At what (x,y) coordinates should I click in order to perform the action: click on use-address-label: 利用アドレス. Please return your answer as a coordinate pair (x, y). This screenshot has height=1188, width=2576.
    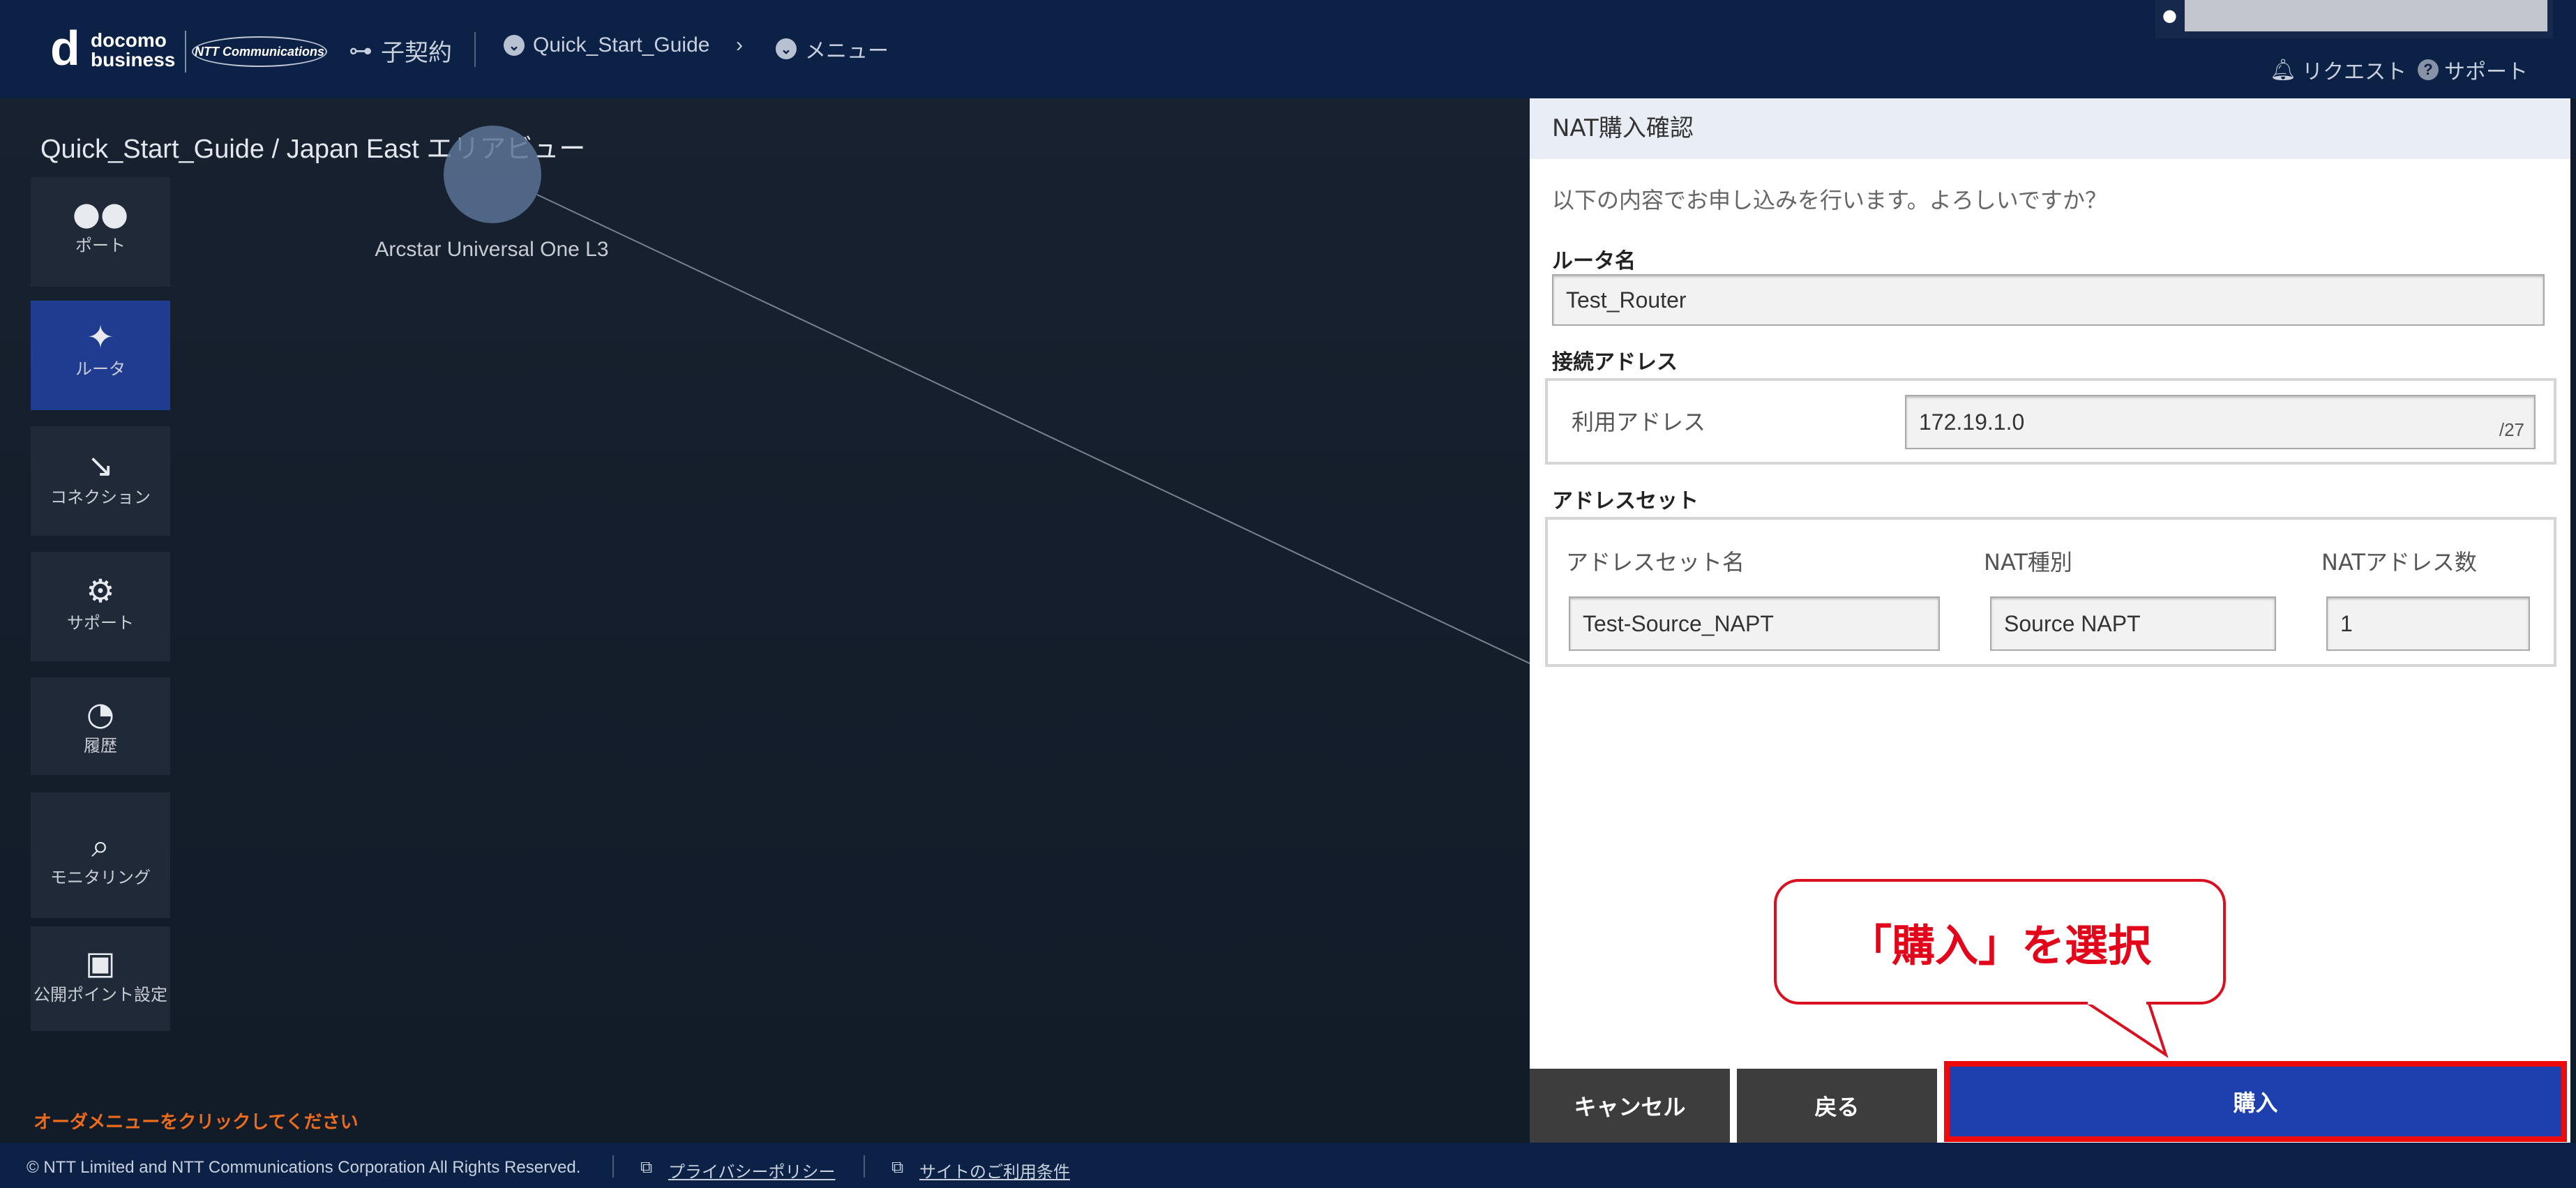
    Looking at the image, I should click on (1639, 422).